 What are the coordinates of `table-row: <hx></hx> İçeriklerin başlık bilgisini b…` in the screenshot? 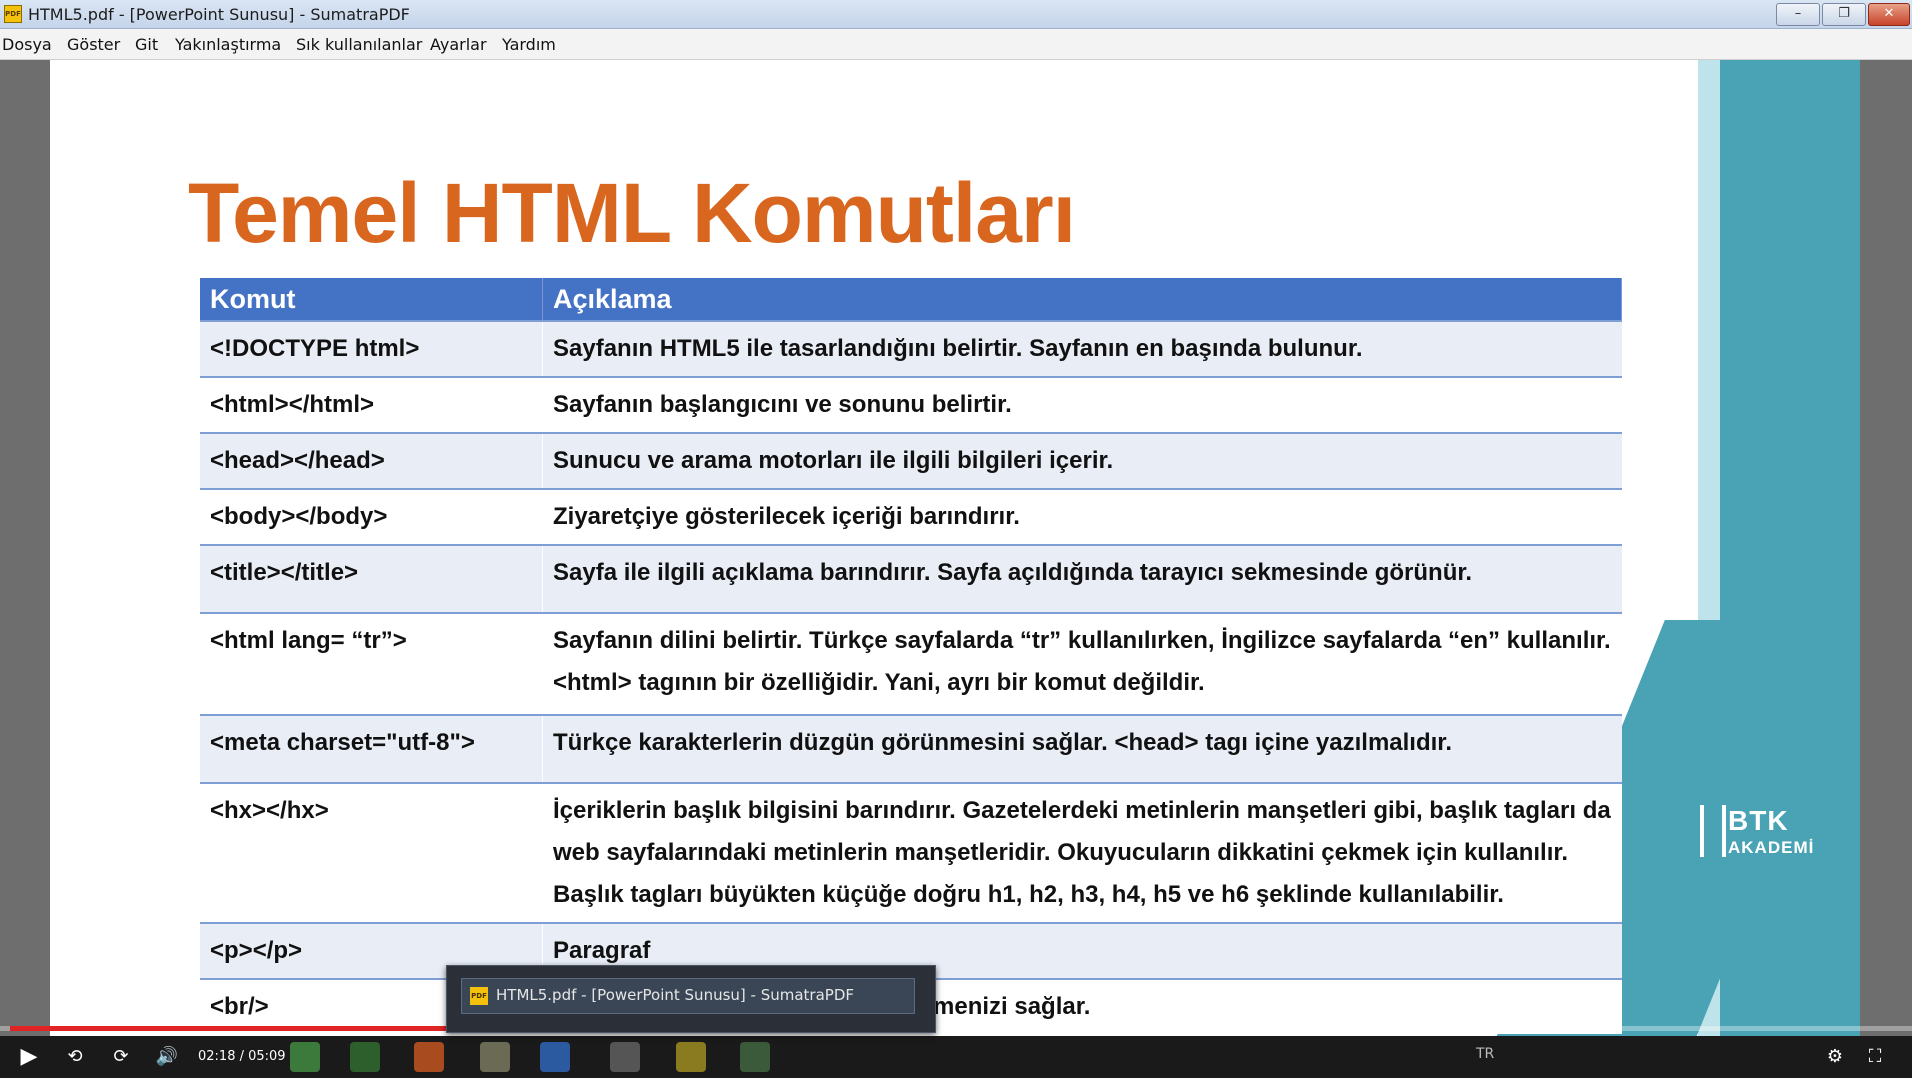 It's located at (911, 852).